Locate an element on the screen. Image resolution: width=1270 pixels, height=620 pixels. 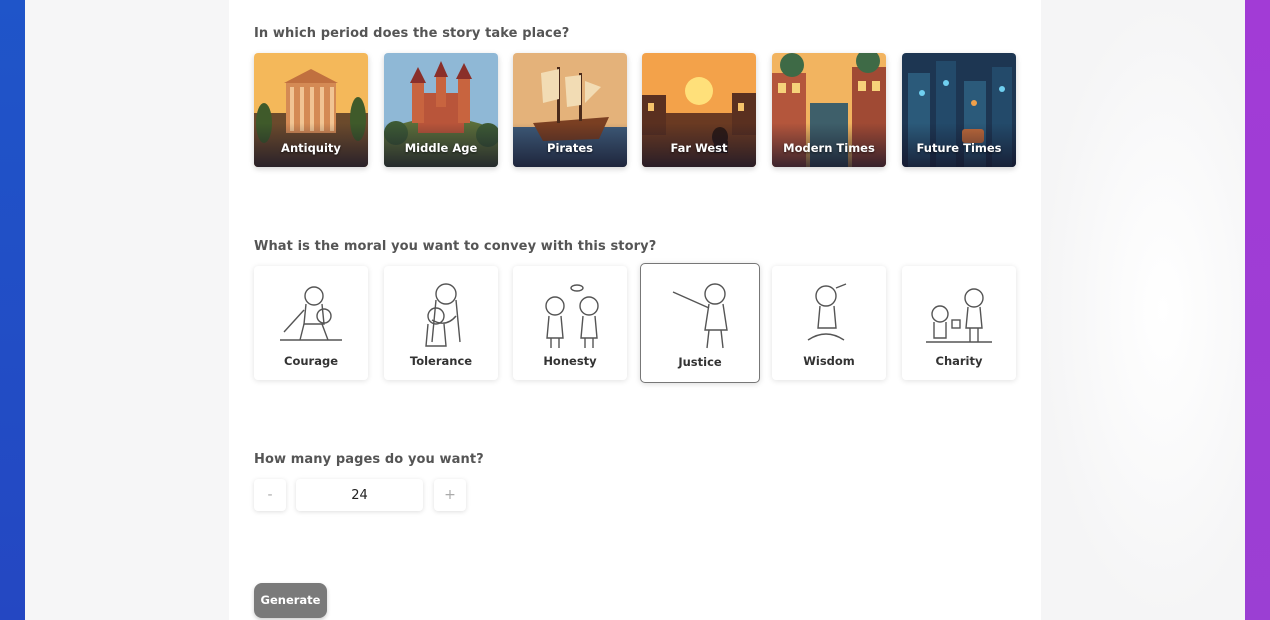
period-option-label: Middle Age is located at coordinates (441, 148).